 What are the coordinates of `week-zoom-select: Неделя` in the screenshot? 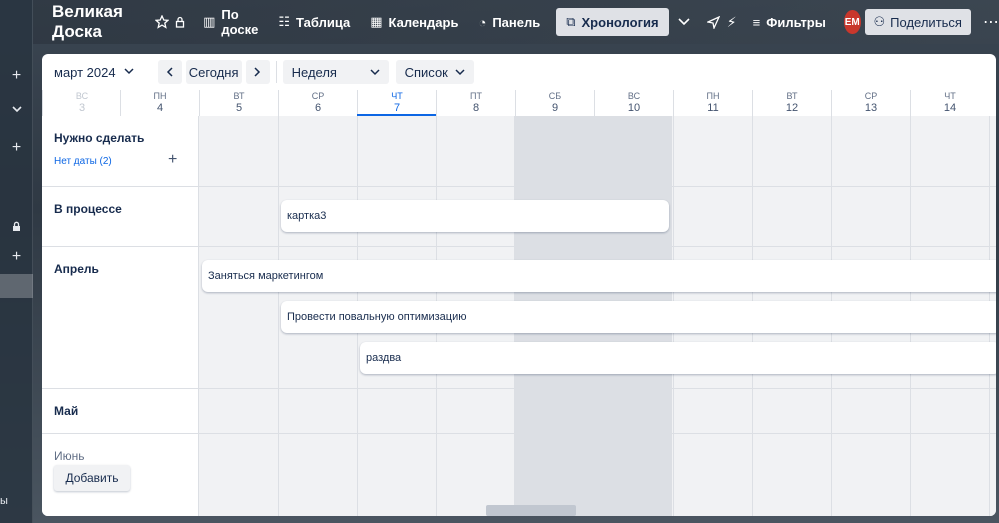 It's located at (335, 72).